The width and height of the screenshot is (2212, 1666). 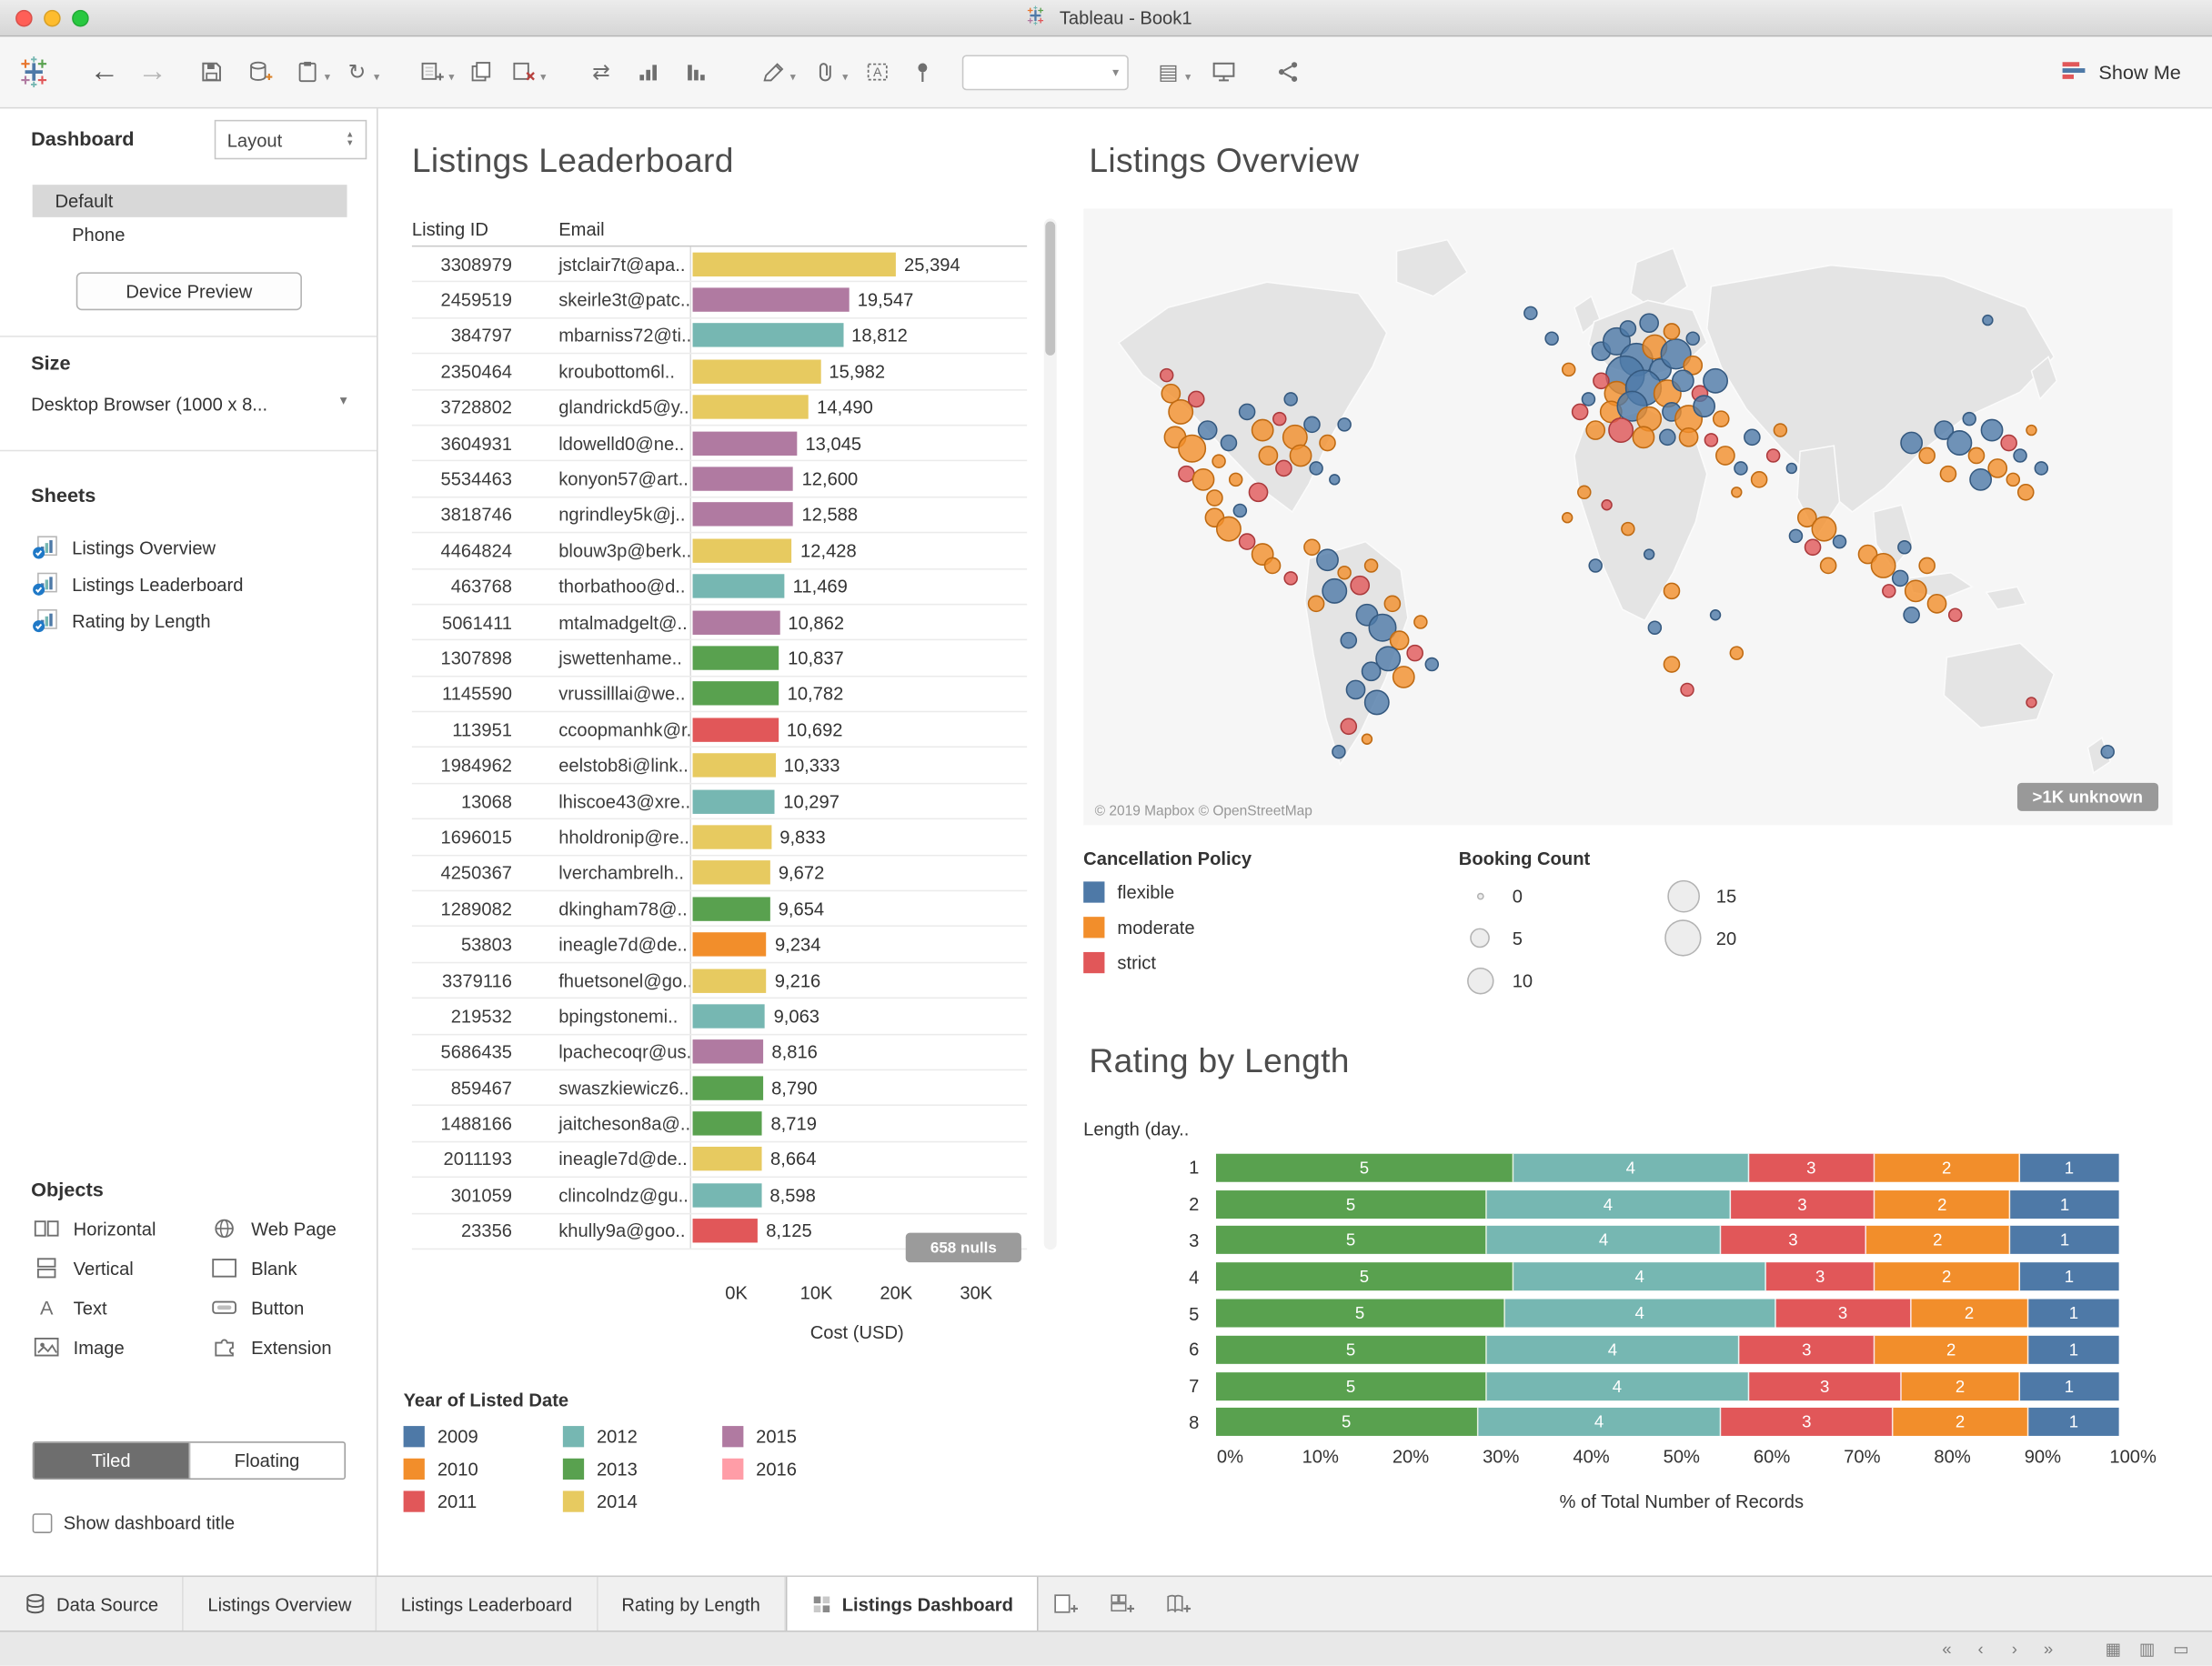 I want to click on year-legend-item: 2014, so click(x=600, y=1501).